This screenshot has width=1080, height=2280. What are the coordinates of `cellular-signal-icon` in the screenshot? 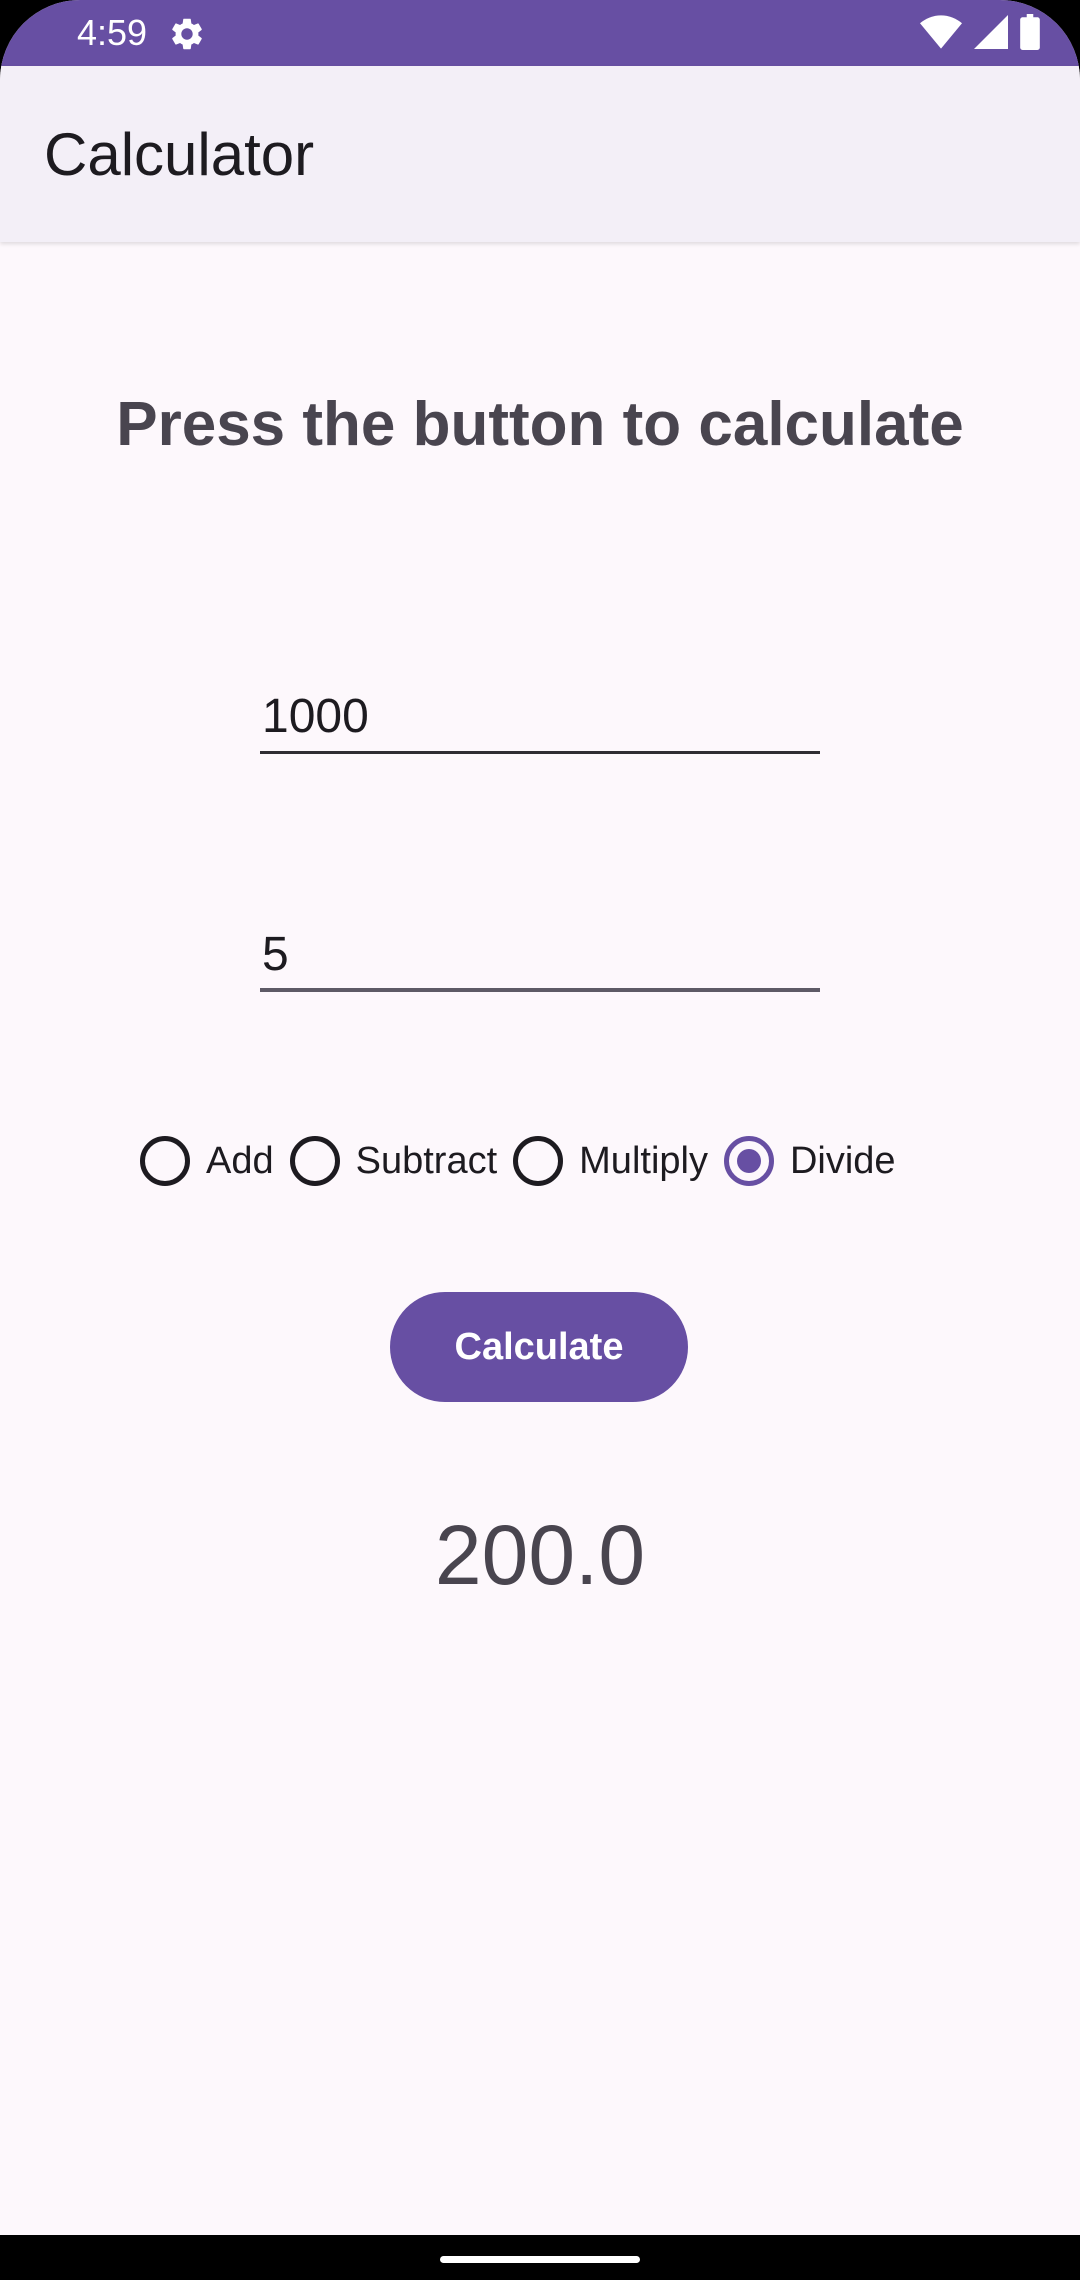 It's located at (991, 34).